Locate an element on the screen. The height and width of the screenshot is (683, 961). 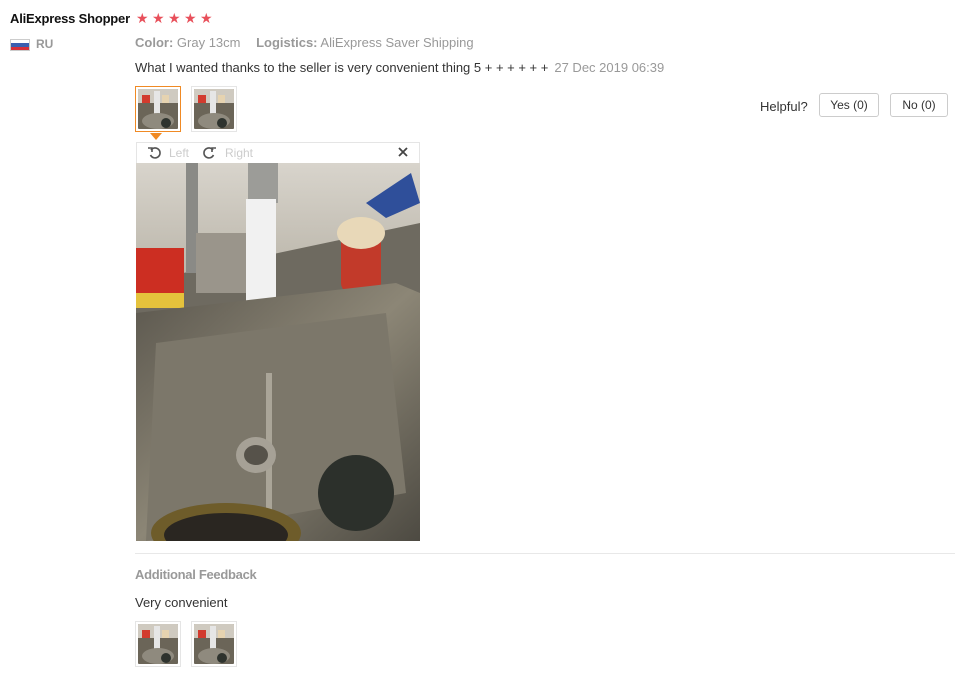
logistics-label: Logistics: is located at coordinates (287, 42).